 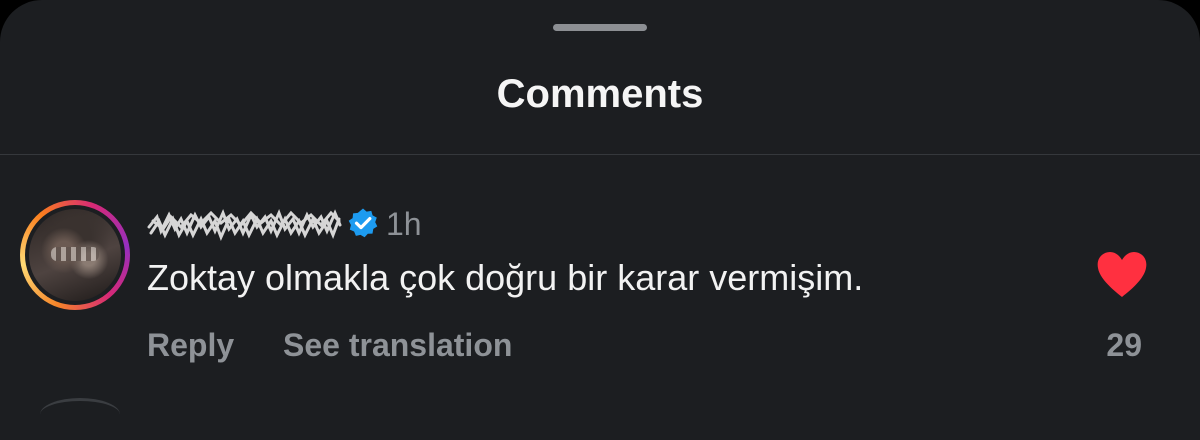 I want to click on avatar, so click(x=75, y=255).